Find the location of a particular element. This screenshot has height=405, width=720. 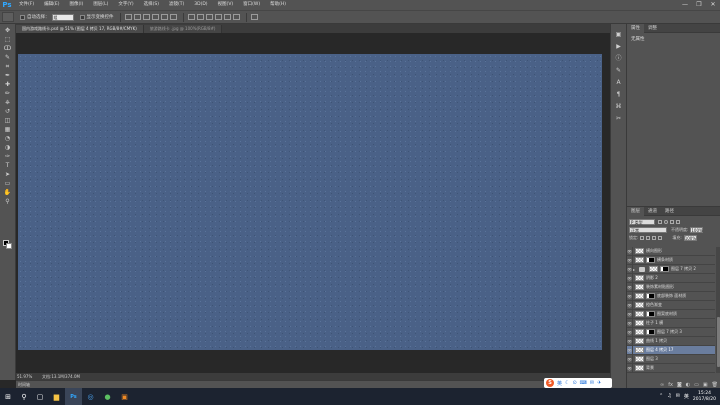

clone-source-icon: ⌘ is located at coordinates (619, 107).